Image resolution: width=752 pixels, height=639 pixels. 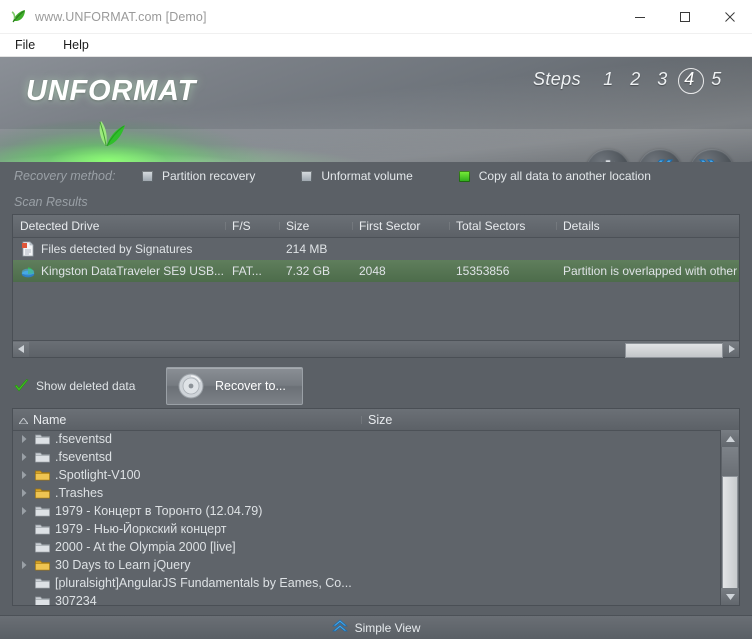 What do you see at coordinates (357, 176) in the screenshot?
I see `recovery-option-unformat-volume: Unformat volume` at bounding box center [357, 176].